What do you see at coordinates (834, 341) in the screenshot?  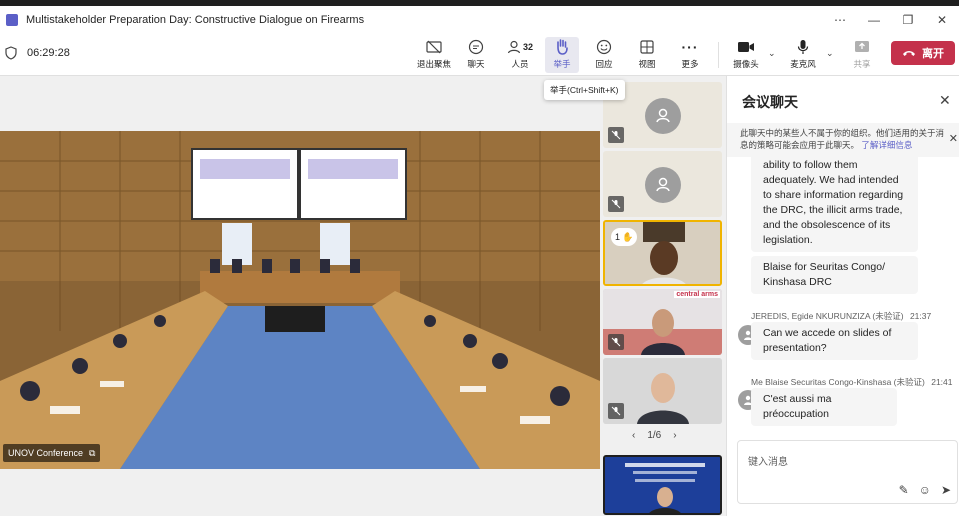 I see `chat-message: Can we accede on slides of presentation?` at bounding box center [834, 341].